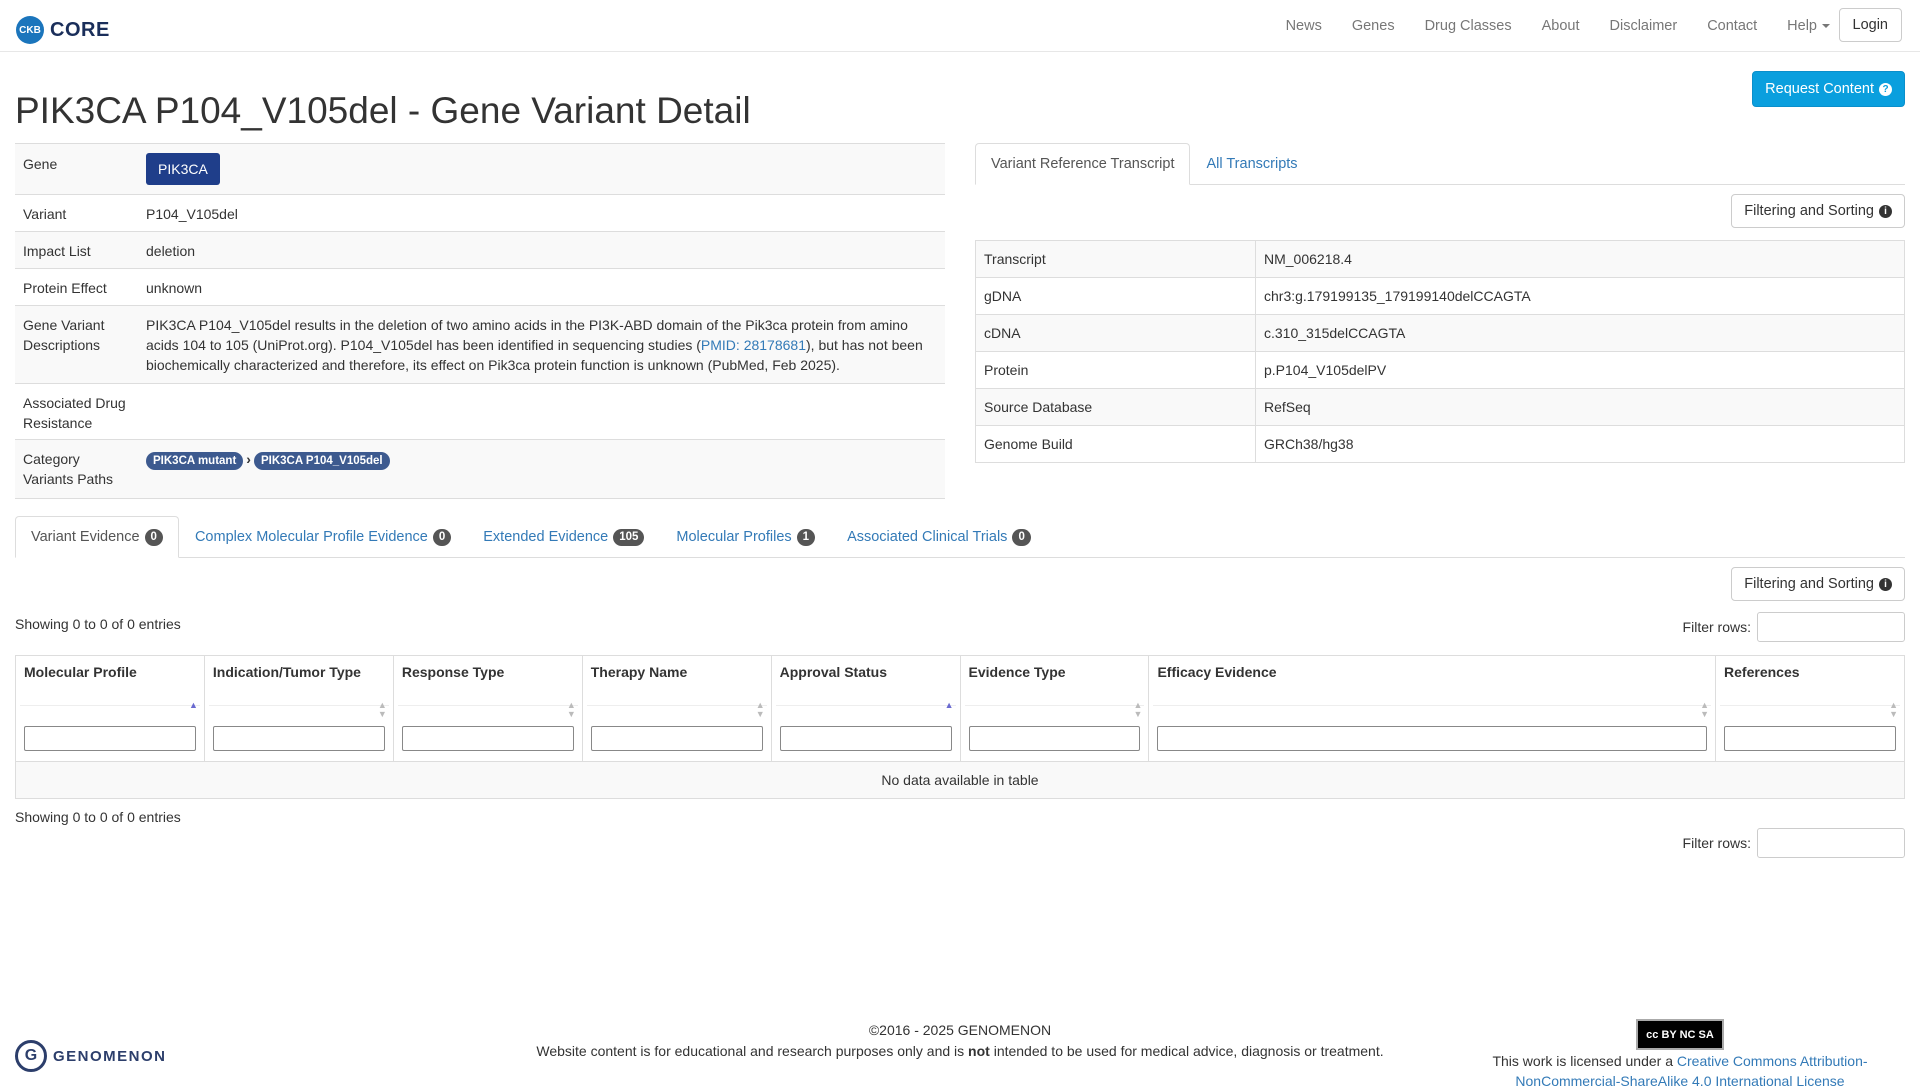  Describe the element at coordinates (487, 708) in the screenshot. I see `column-header: Response Type ▲ ▼` at that location.